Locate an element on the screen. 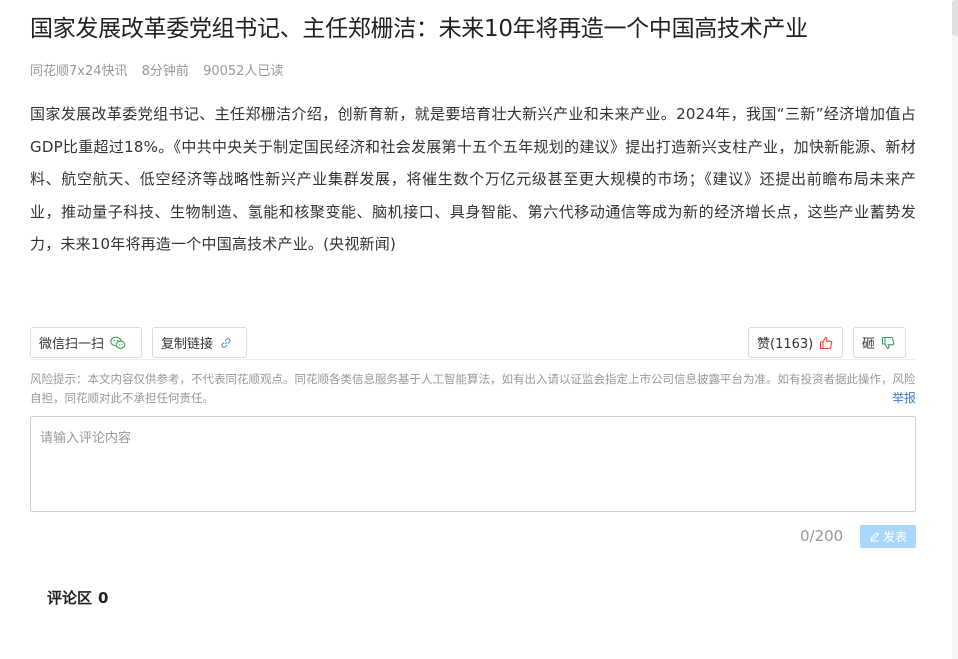 The height and width of the screenshot is (659, 958). comment-section-count: 0 is located at coordinates (103, 598).